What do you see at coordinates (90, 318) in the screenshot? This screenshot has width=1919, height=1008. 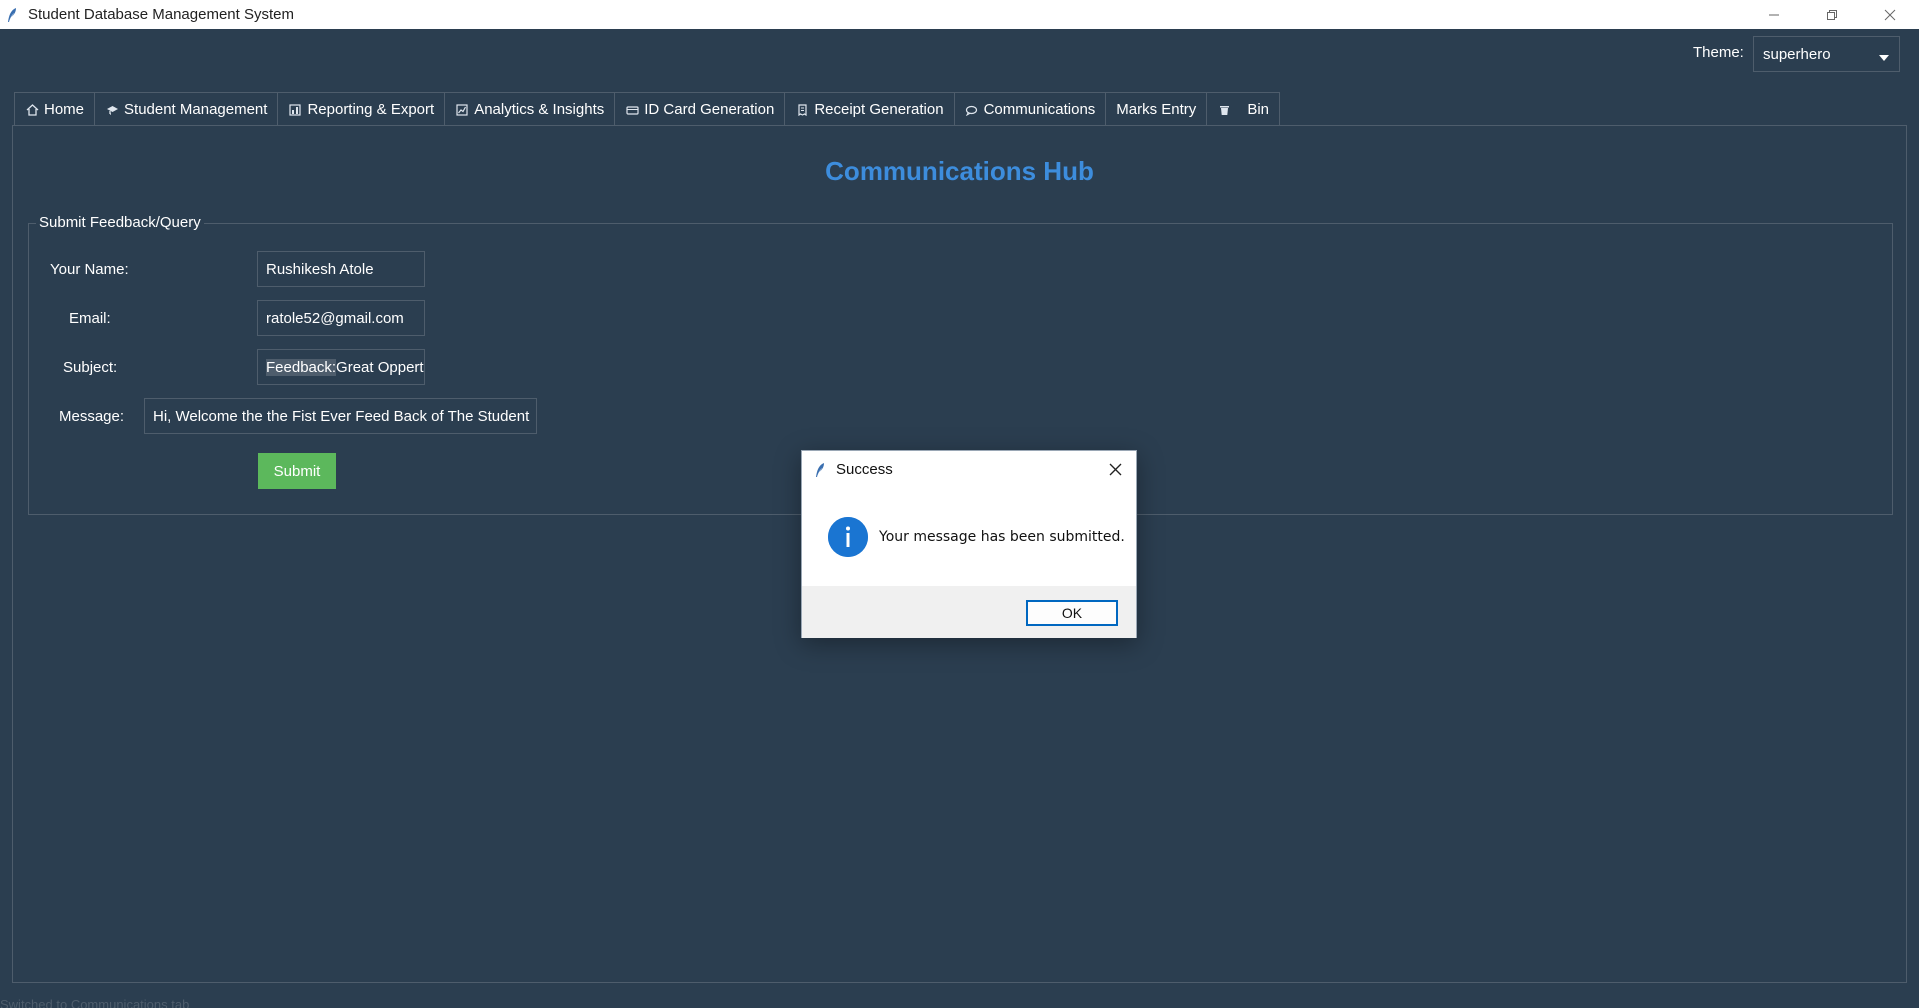 I see `email-label: Email:` at bounding box center [90, 318].